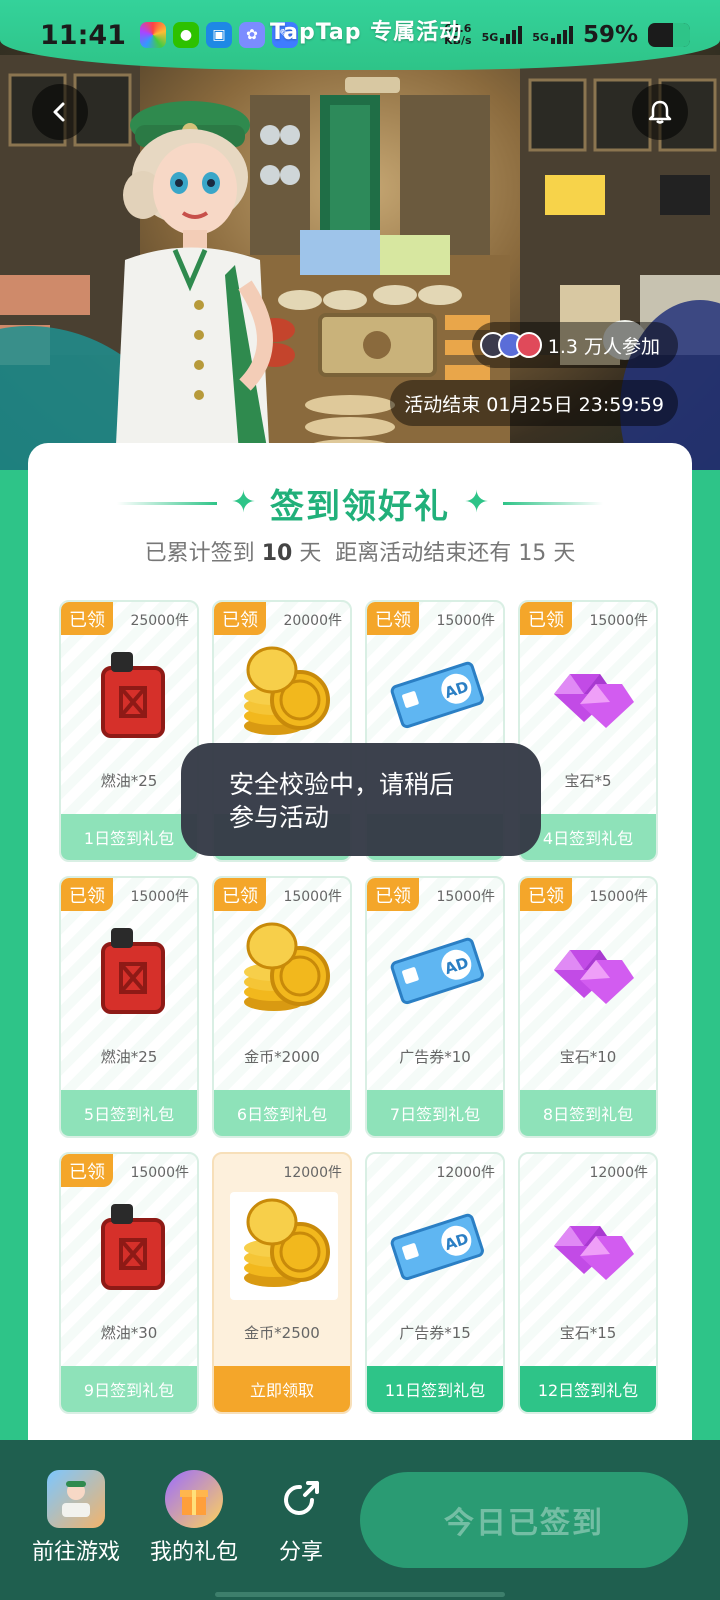 The image size is (720, 1600). What do you see at coordinates (588, 1333) in the screenshot?
I see `gift-name: 宝石*15` at bounding box center [588, 1333].